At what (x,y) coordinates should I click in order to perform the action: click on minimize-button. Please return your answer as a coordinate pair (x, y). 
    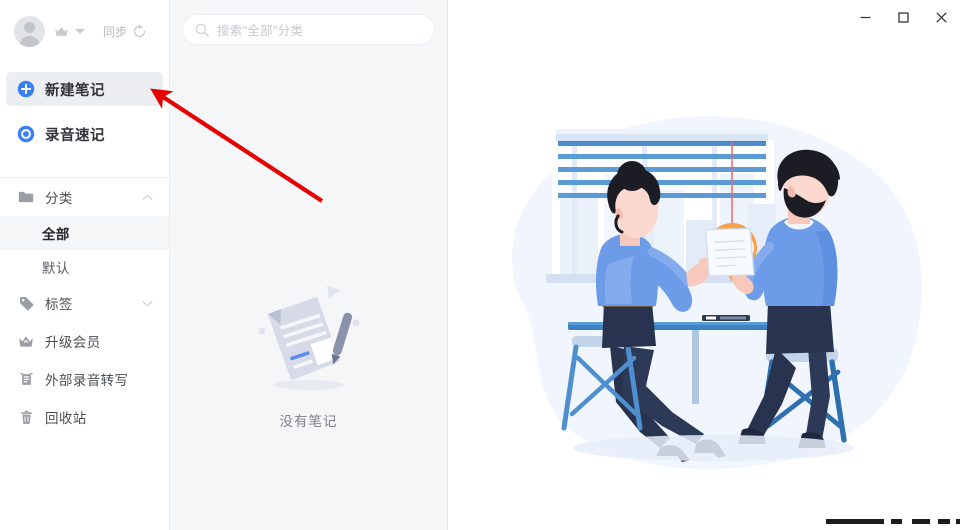
    Looking at the image, I should click on (865, 17).